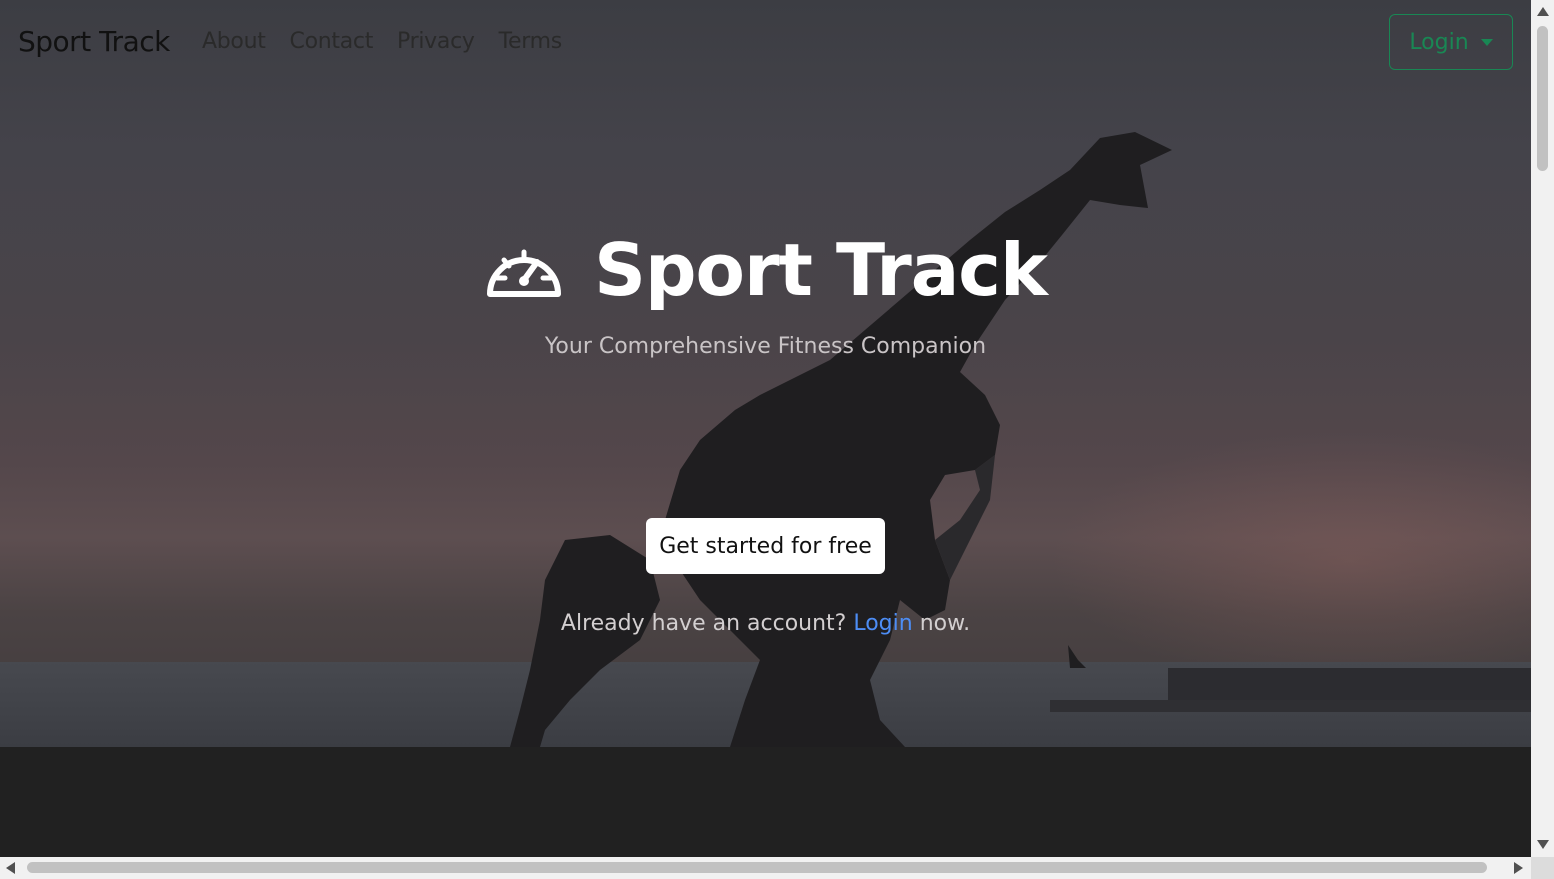  Describe the element at coordinates (234, 41) in the screenshot. I see `nav-link-about: About` at that location.